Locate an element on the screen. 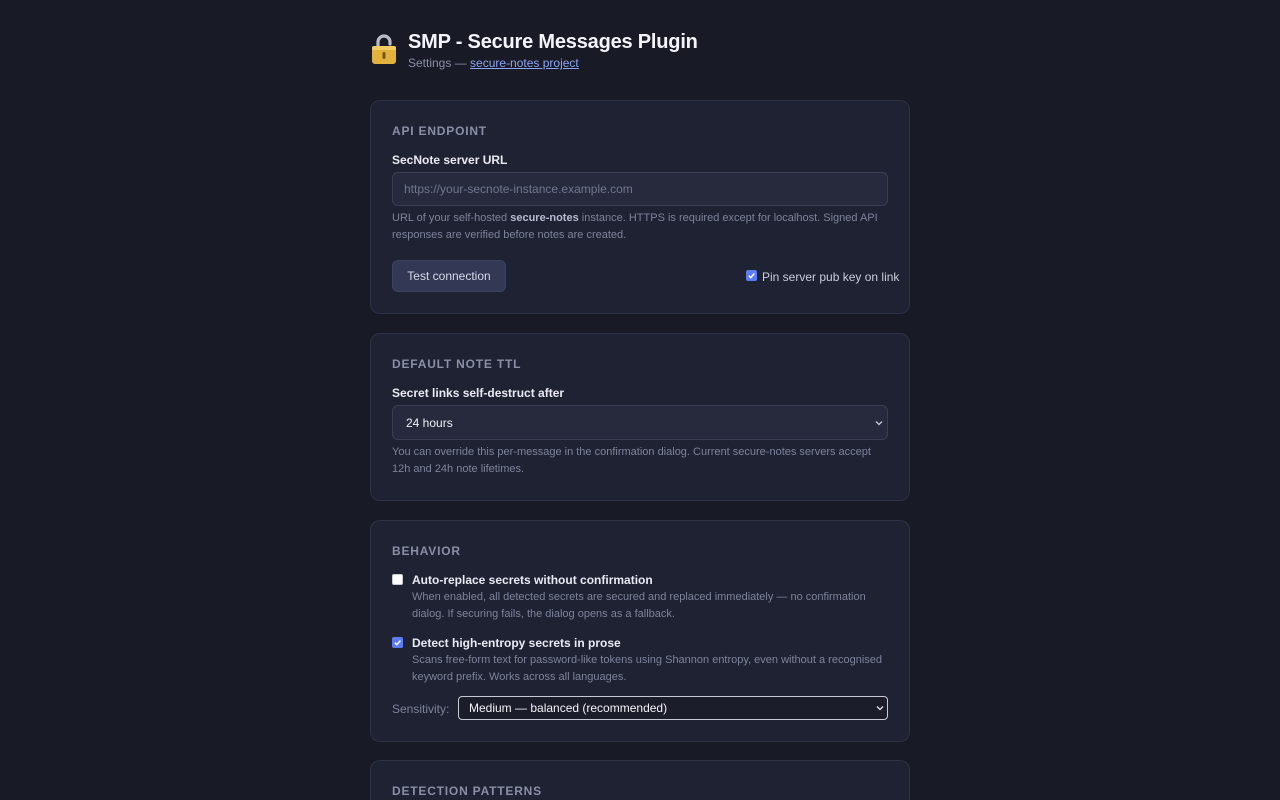 The image size is (1280, 800). sensitivity-select: Medium — balanced (recommended) is located at coordinates (673, 708).